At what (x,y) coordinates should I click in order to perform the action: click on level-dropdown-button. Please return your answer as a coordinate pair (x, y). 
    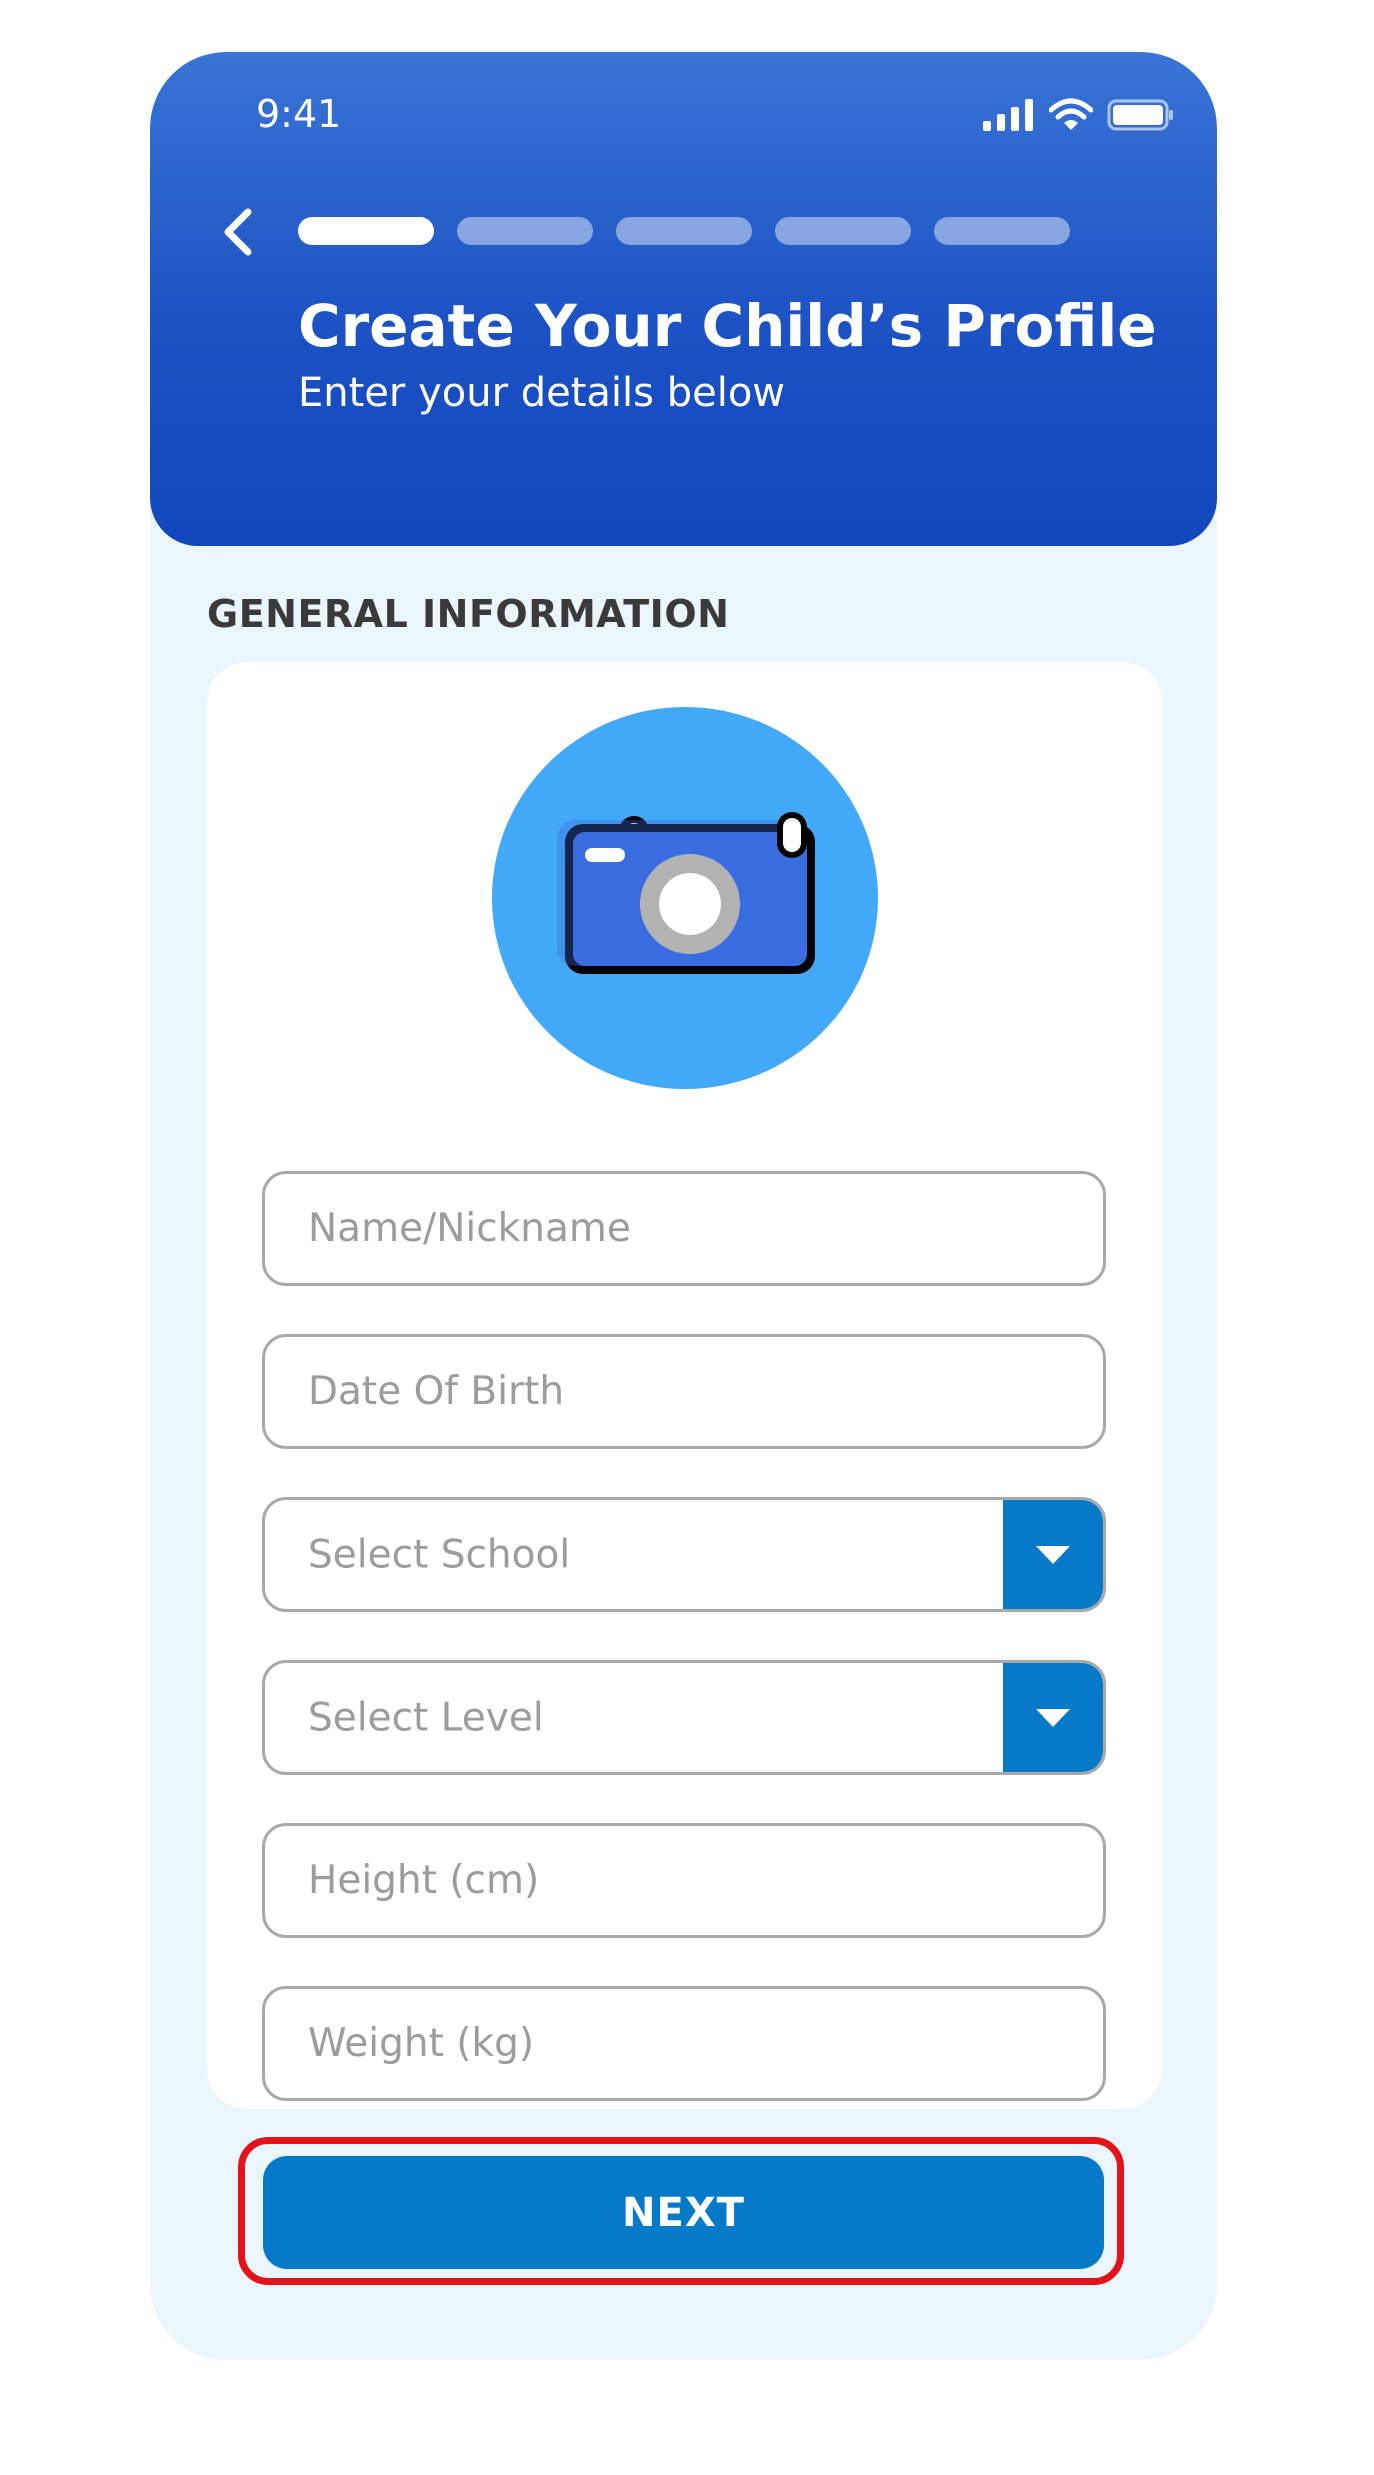
    Looking at the image, I should click on (1053, 1717).